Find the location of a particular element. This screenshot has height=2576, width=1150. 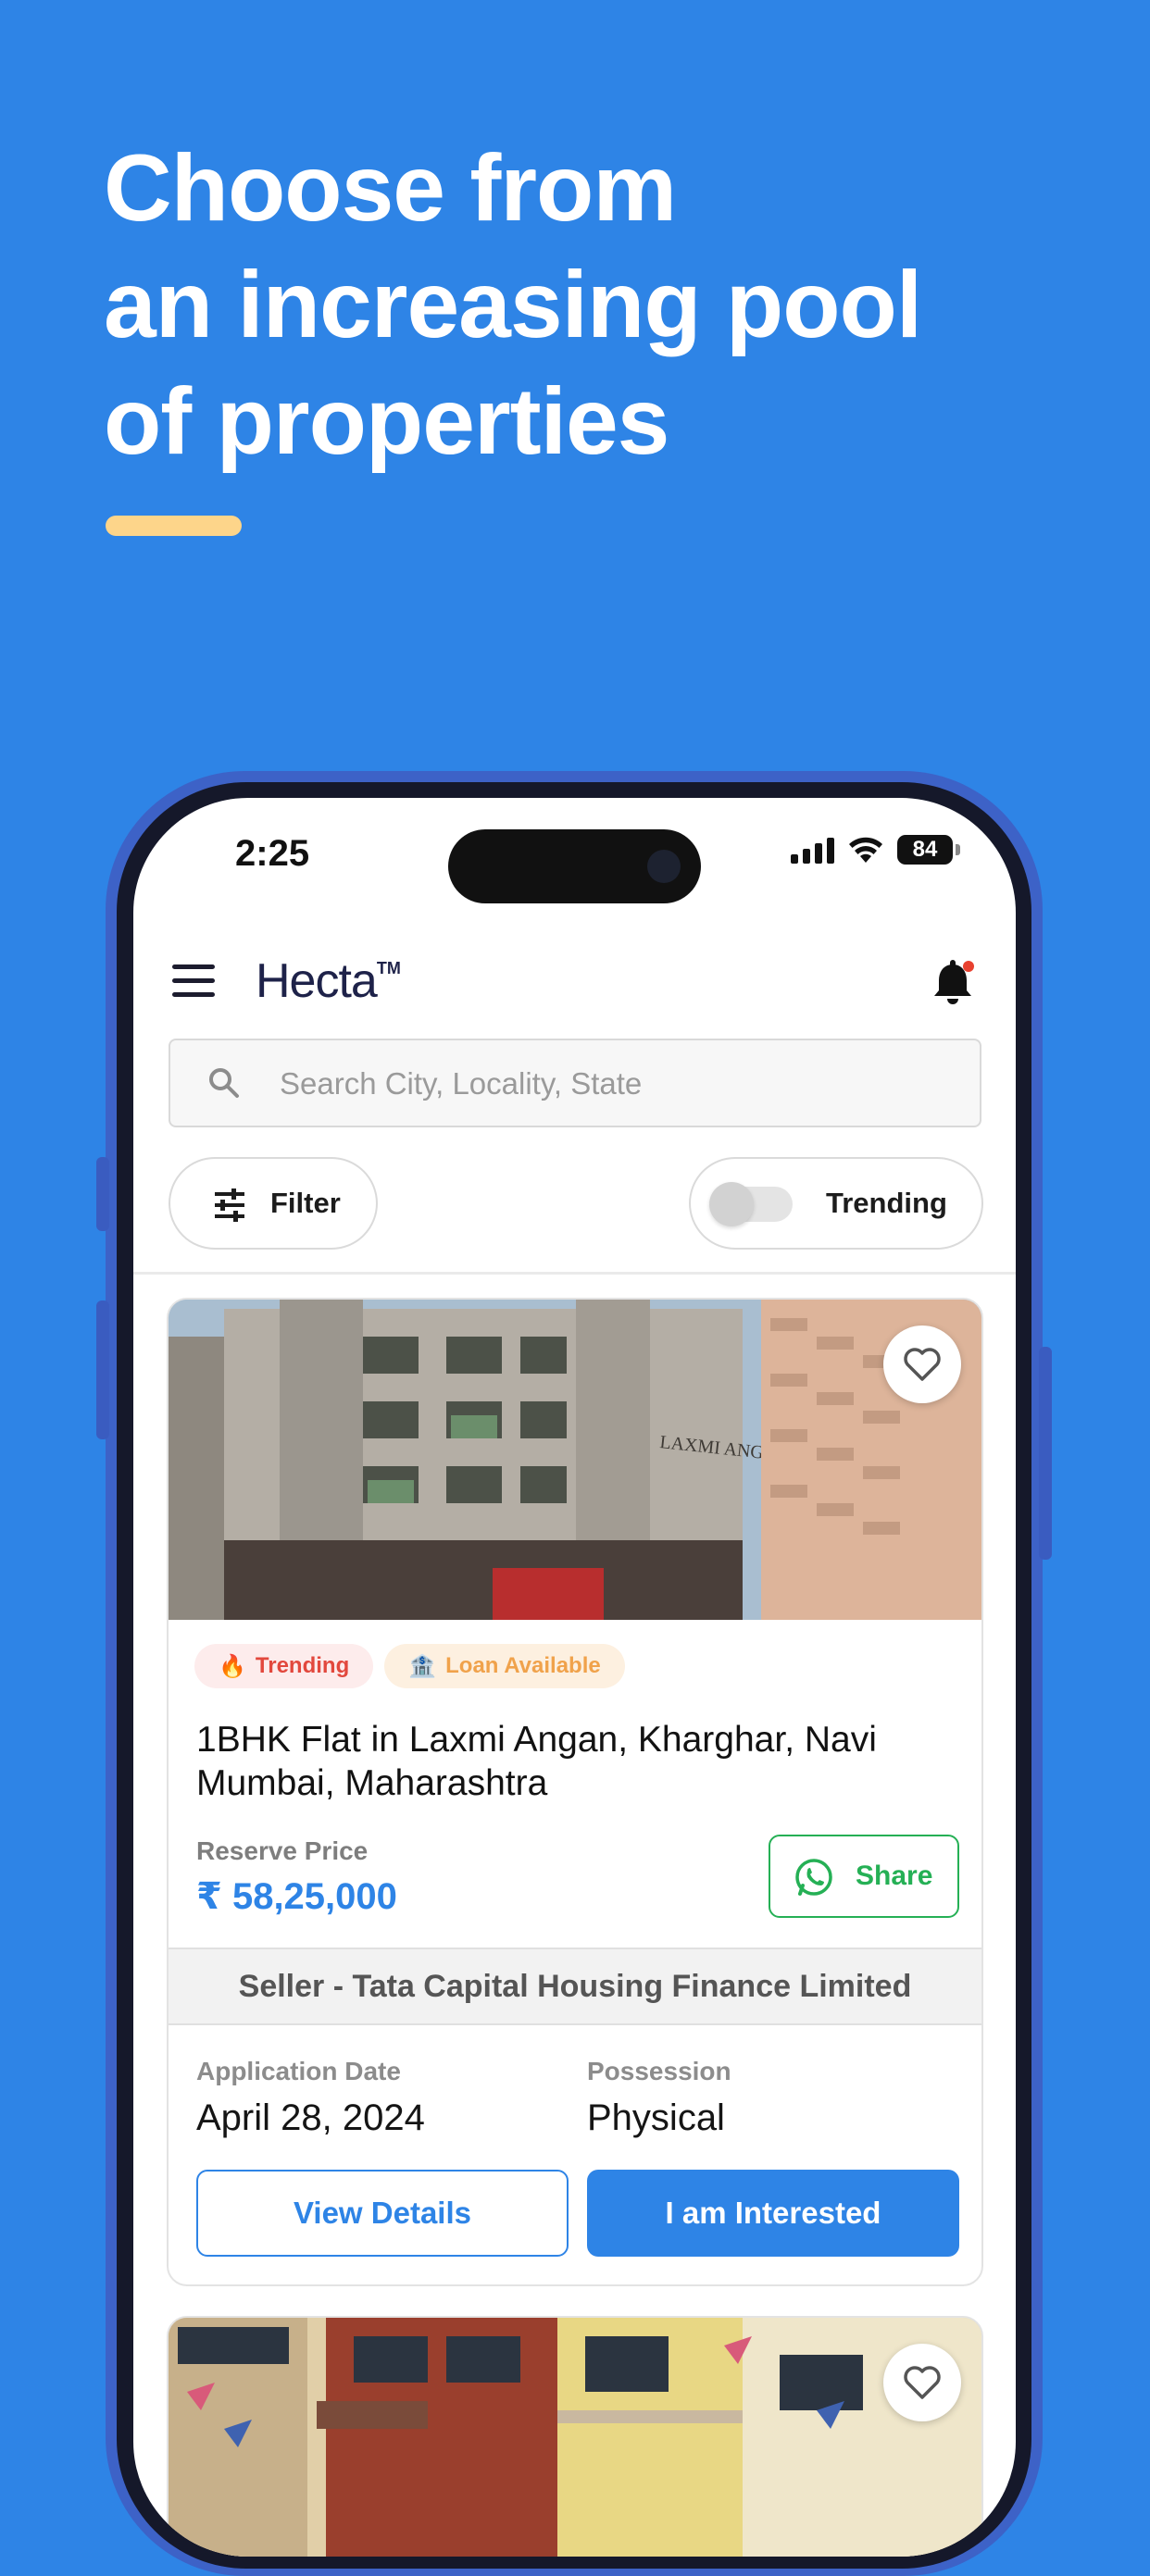

trending-badge: 🔥 Trending is located at coordinates (284, 1666).